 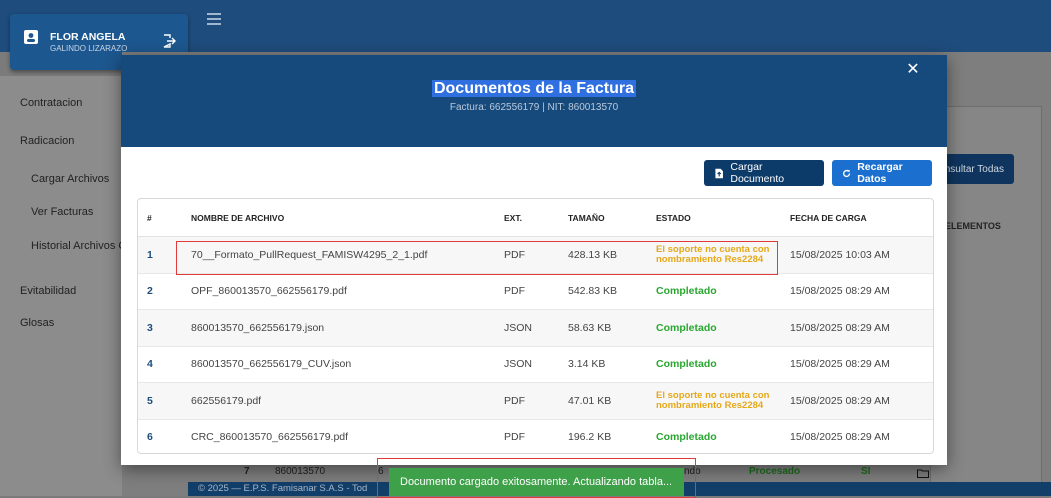 What do you see at coordinates (723, 218) in the screenshot?
I see `column-header-status: ESTADO` at bounding box center [723, 218].